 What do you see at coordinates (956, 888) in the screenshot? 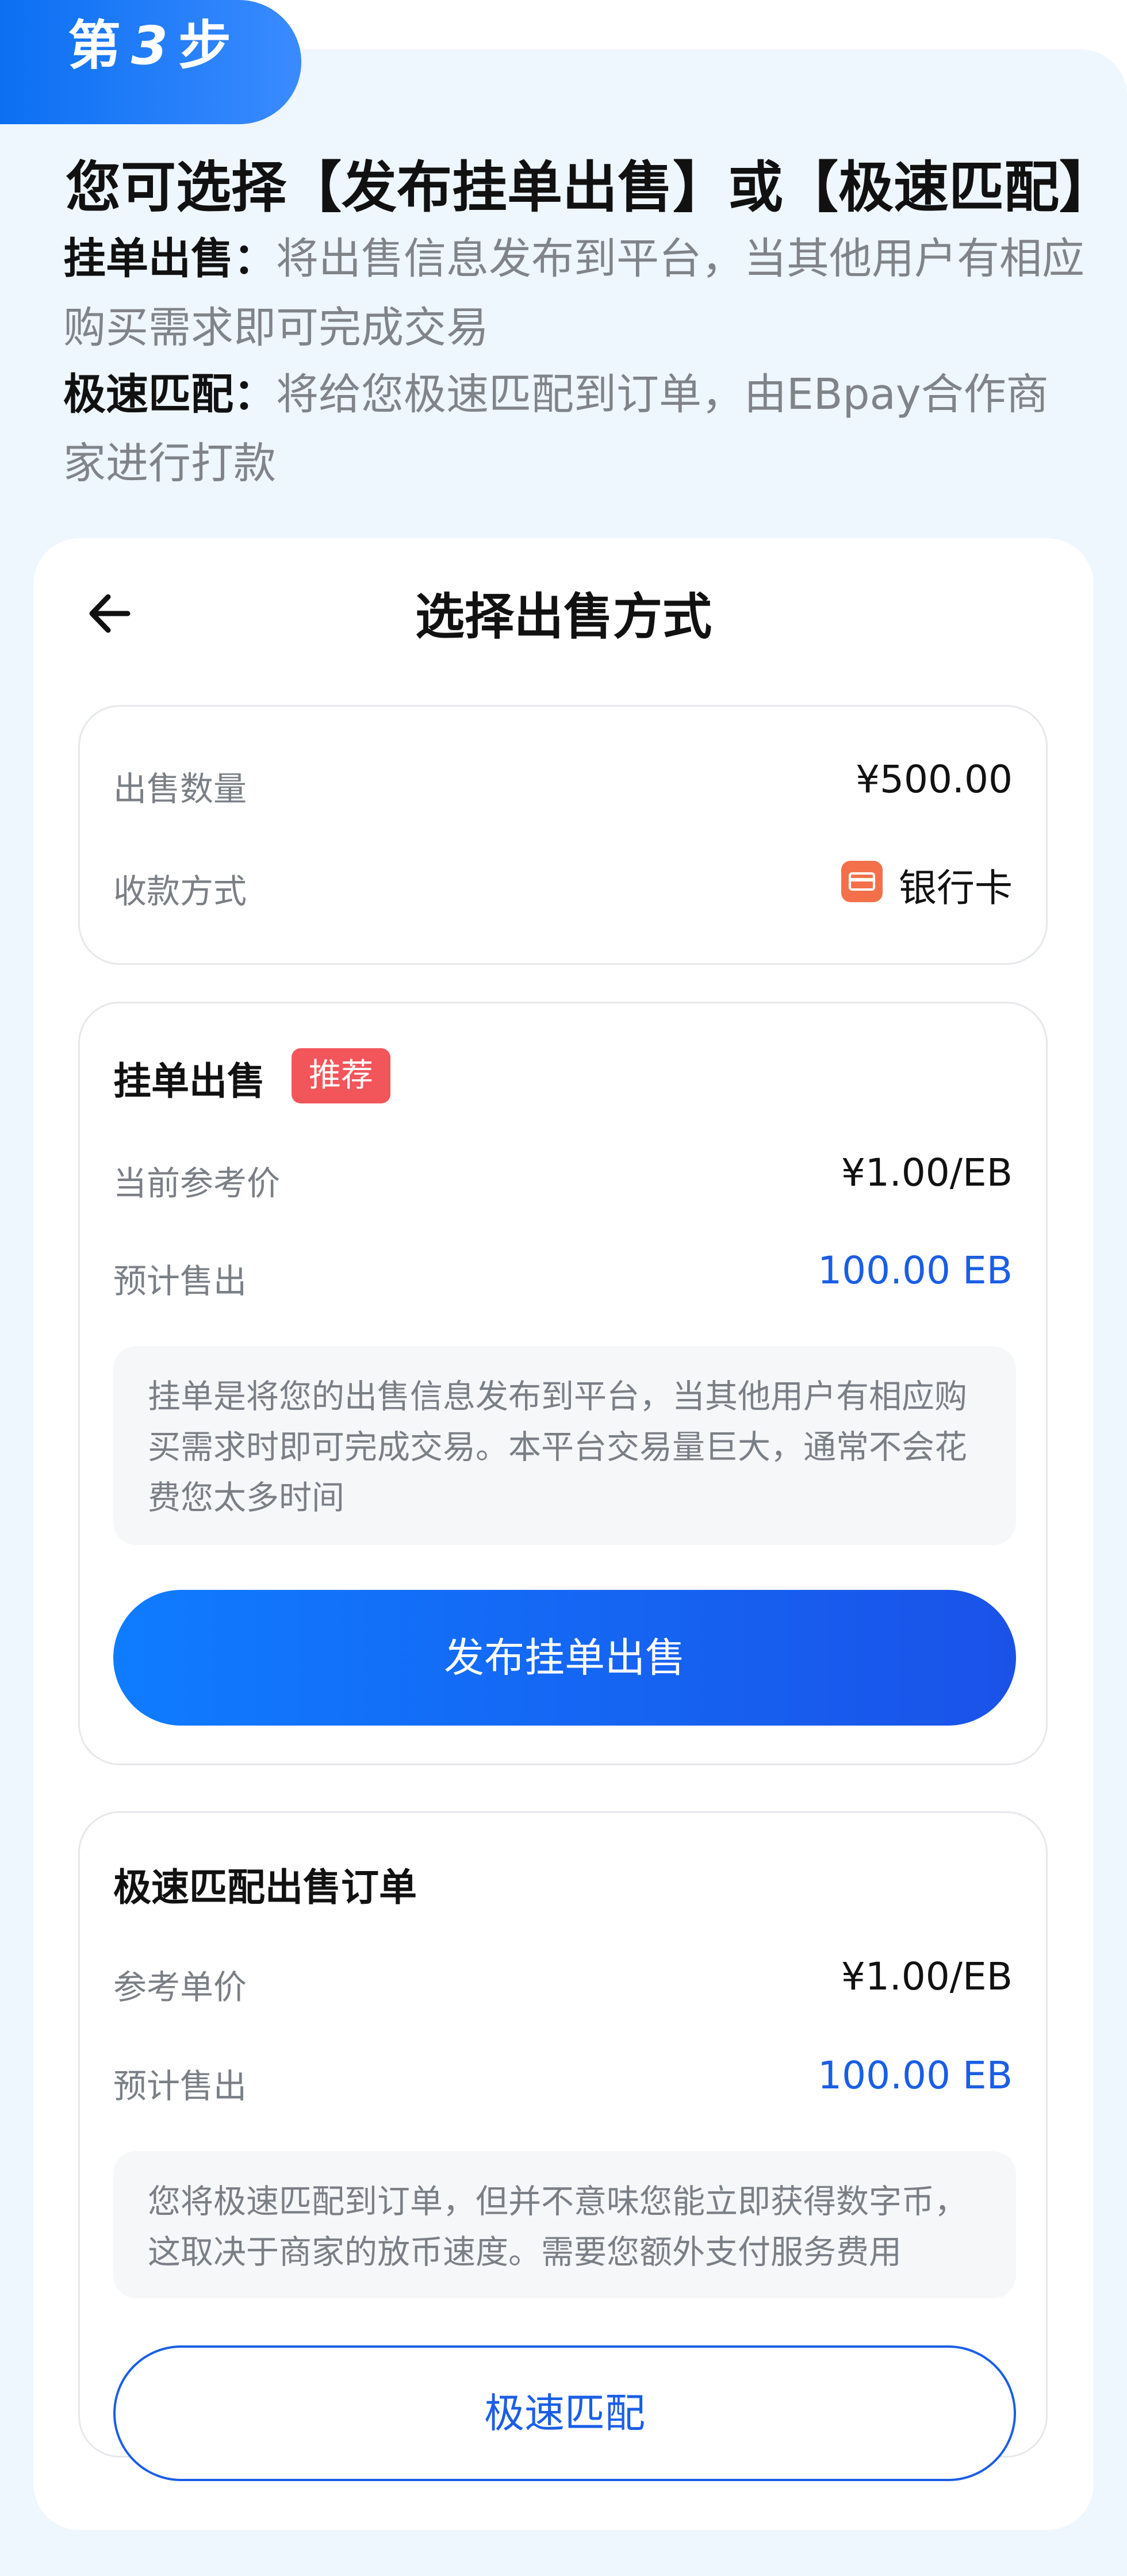
I see `method-value: 银行卡` at bounding box center [956, 888].